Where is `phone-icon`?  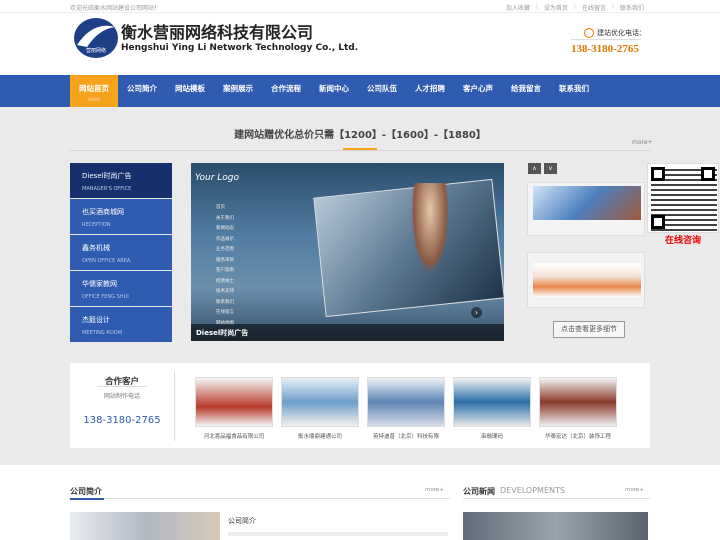 phone-icon is located at coordinates (589, 33).